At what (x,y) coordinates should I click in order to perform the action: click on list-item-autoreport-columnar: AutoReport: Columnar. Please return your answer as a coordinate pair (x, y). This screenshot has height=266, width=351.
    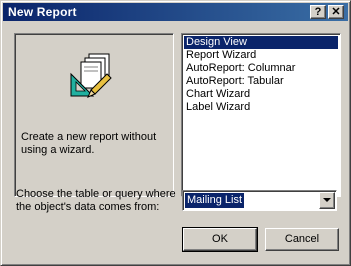
    Looking at the image, I should click on (261, 68).